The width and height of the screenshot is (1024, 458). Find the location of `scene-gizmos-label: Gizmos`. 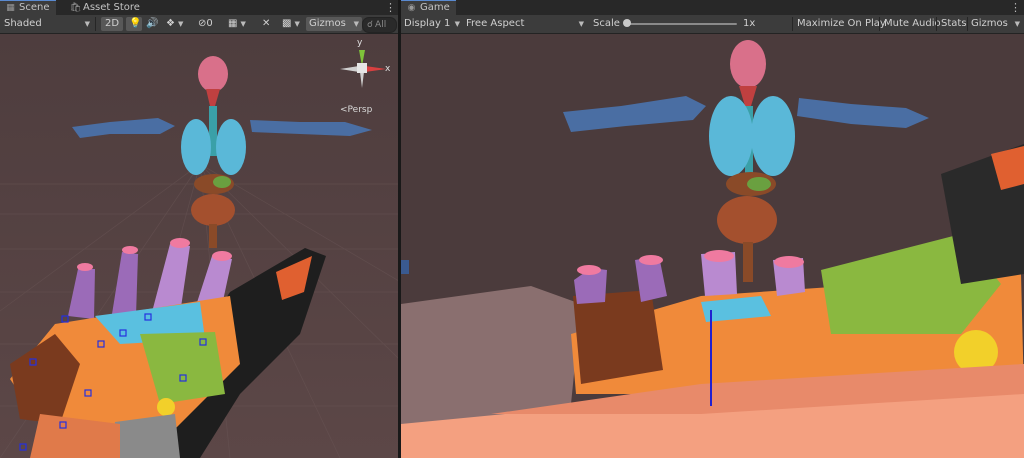

scene-gizmos-label: Gizmos is located at coordinates (327, 23).